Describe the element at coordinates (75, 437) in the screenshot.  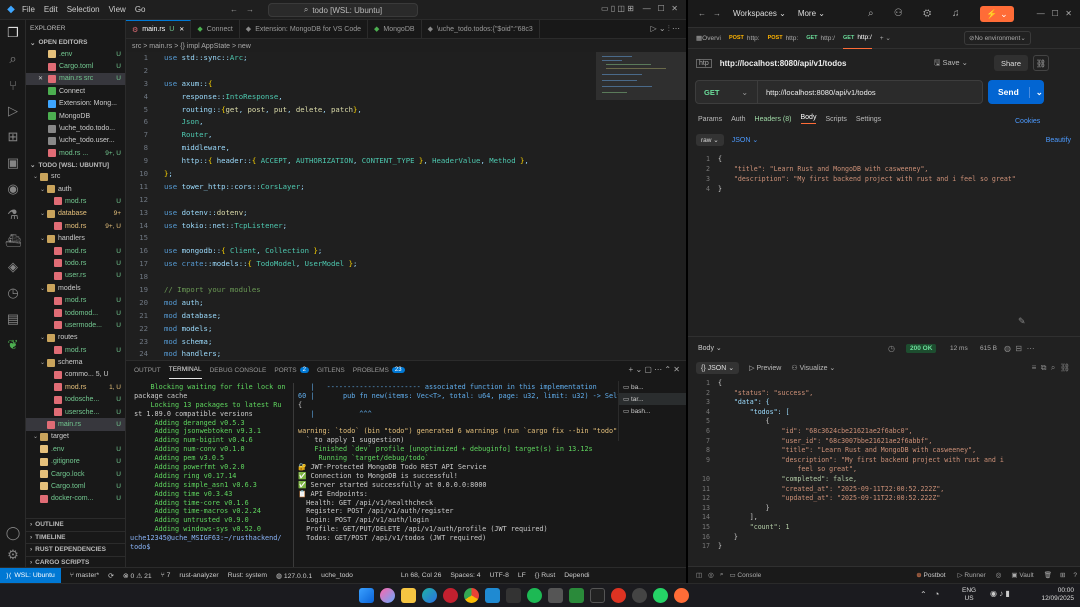
I see `folder-item: ⌄ target` at that location.